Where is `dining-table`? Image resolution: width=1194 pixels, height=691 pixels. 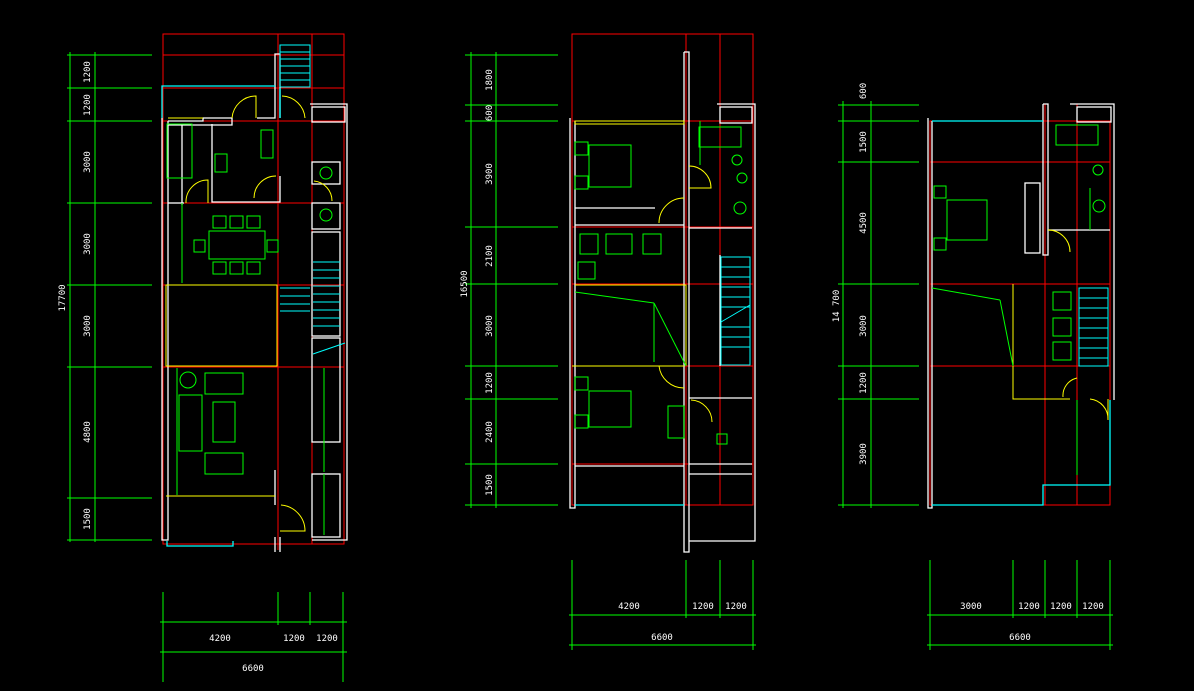
dining-table is located at coordinates (237, 245).